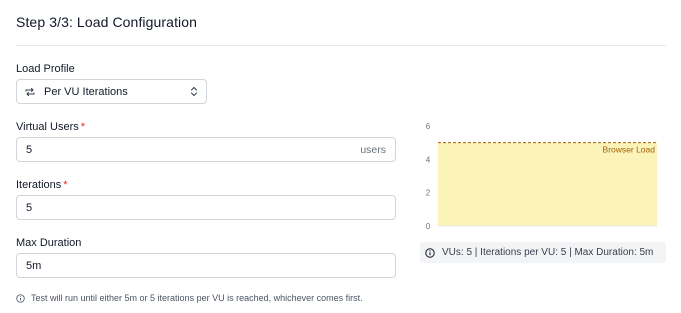  Describe the element at coordinates (547, 184) in the screenshot. I see `series-area` at that location.